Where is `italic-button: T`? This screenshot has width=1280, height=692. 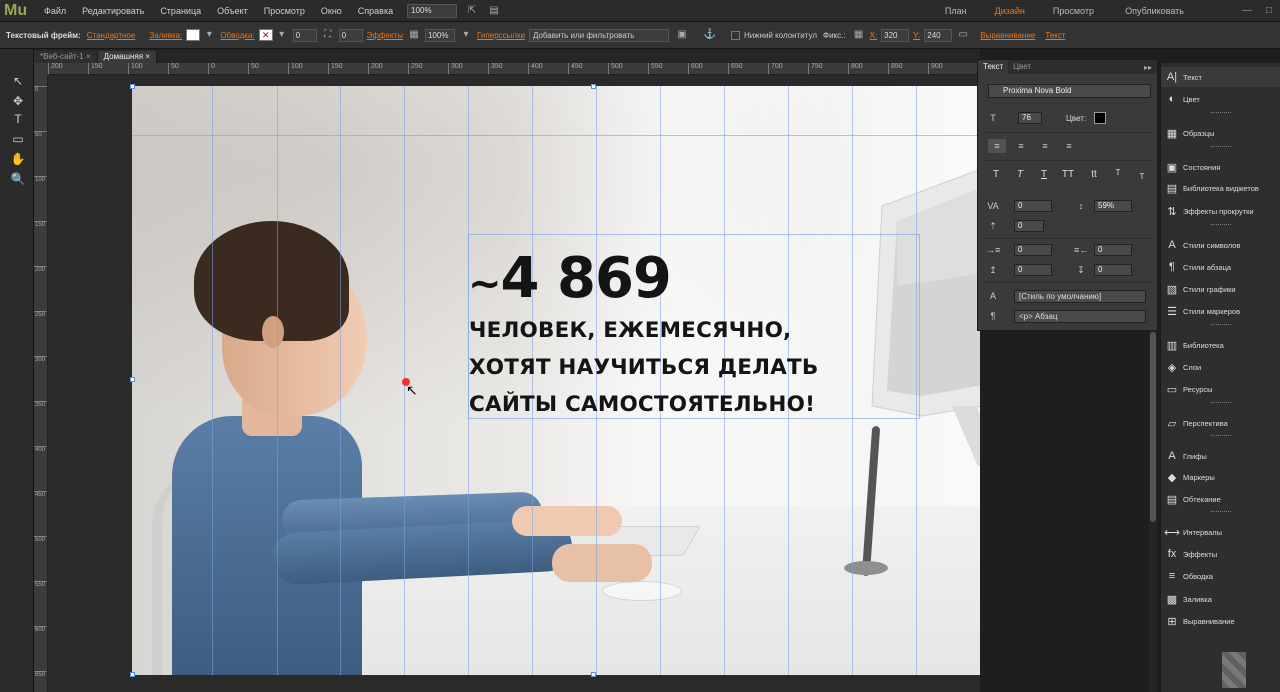 italic-button: T is located at coordinates (1020, 175).